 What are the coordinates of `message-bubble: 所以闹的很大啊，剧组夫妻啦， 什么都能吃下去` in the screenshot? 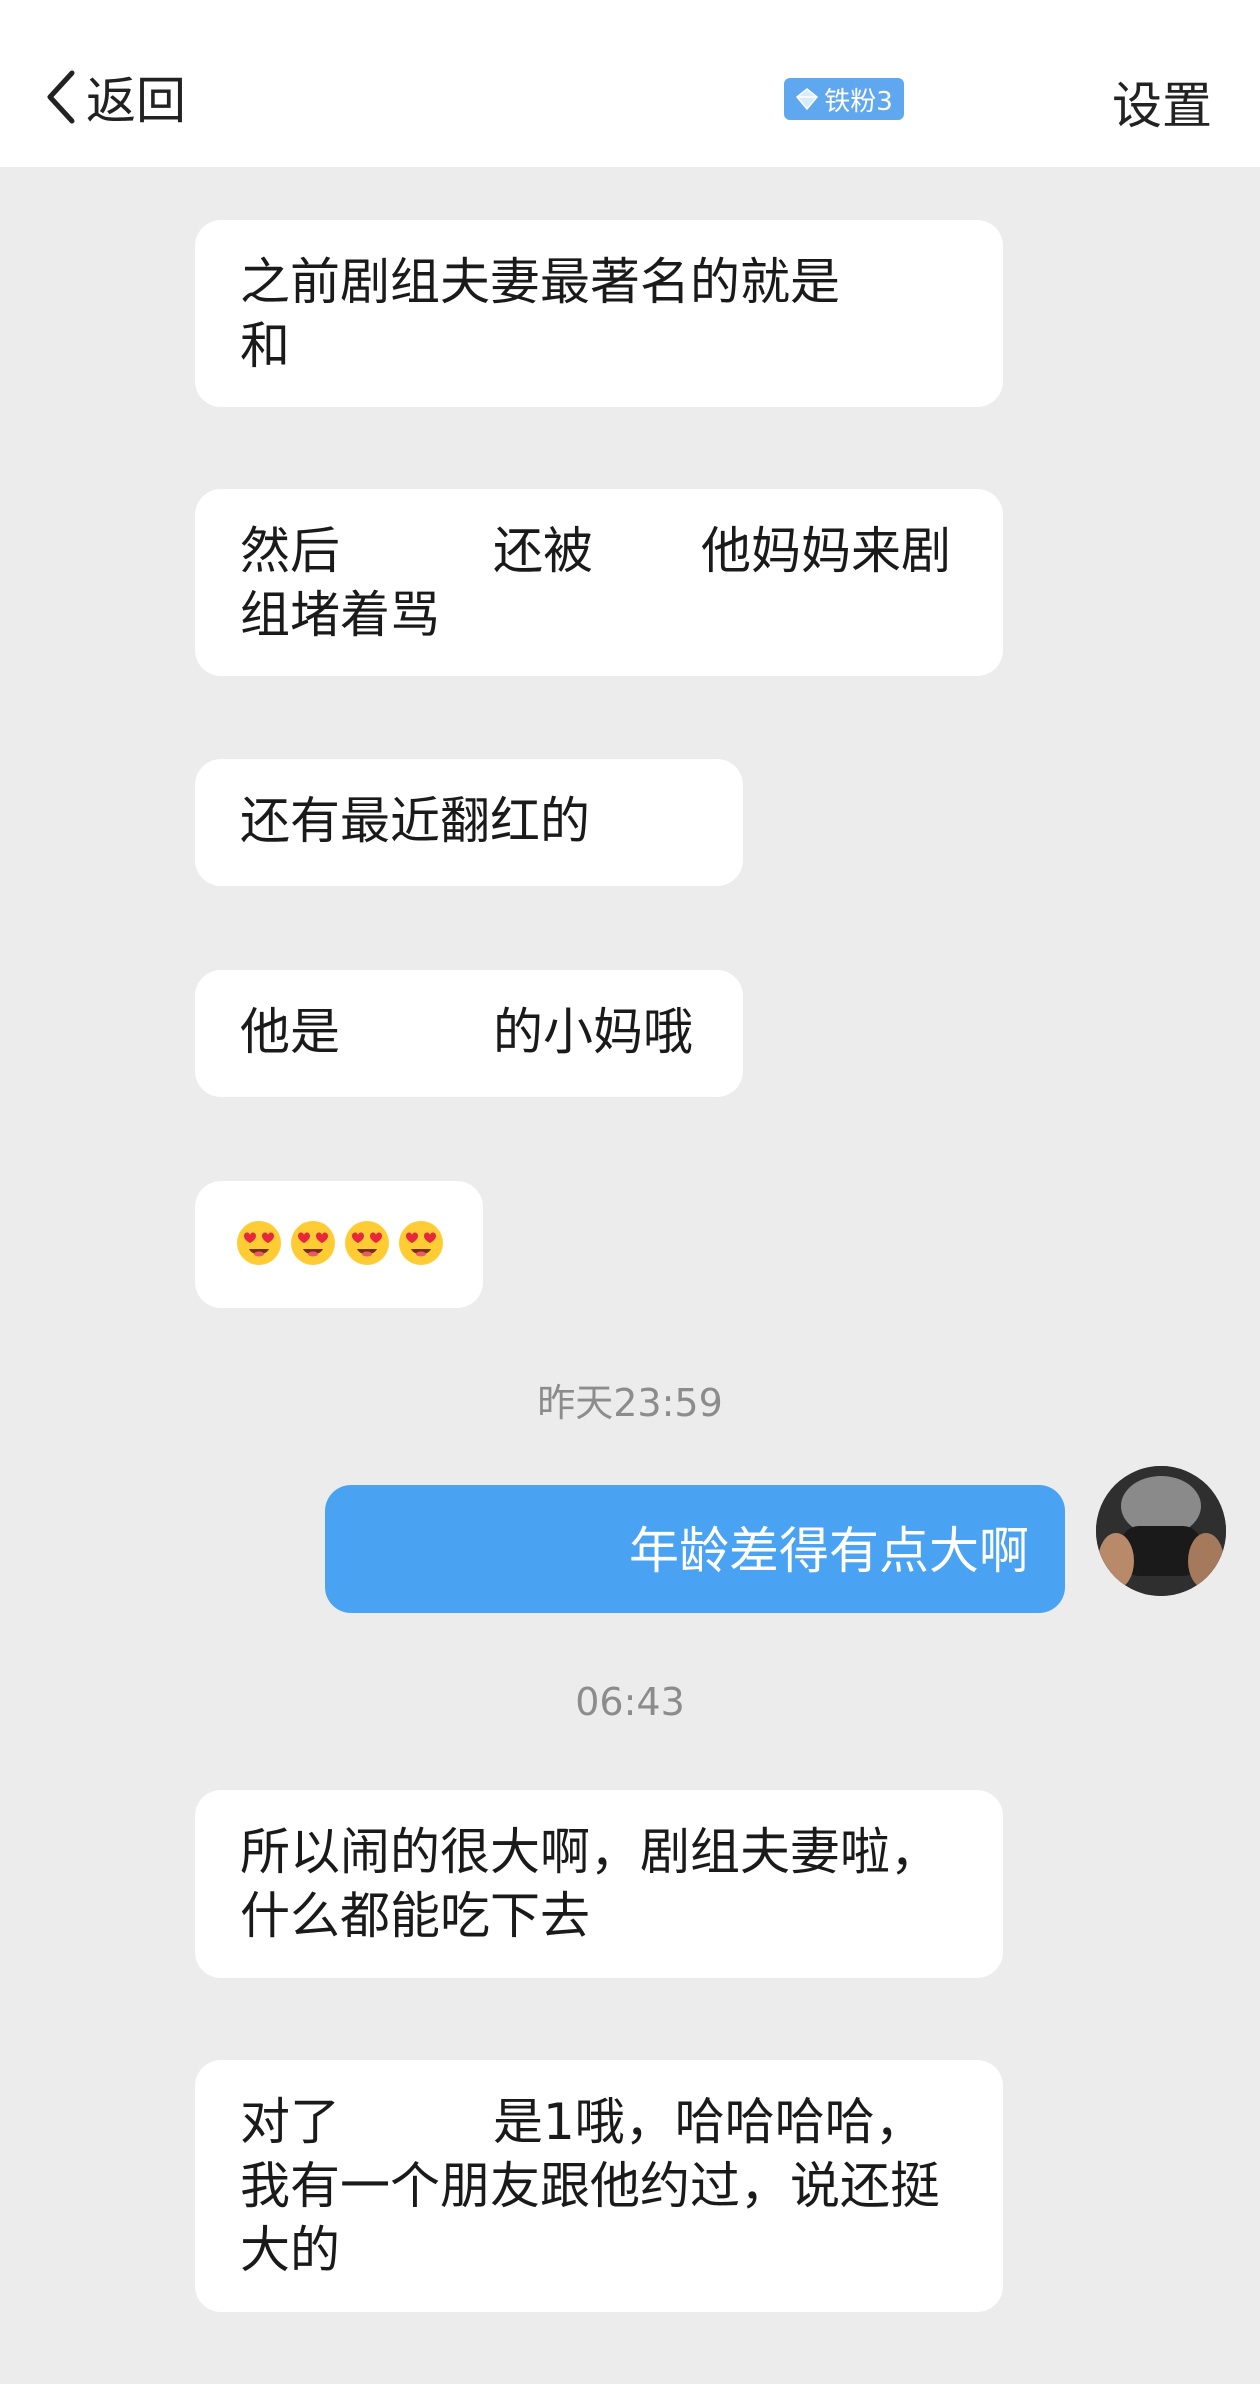 It's located at (599, 1884).